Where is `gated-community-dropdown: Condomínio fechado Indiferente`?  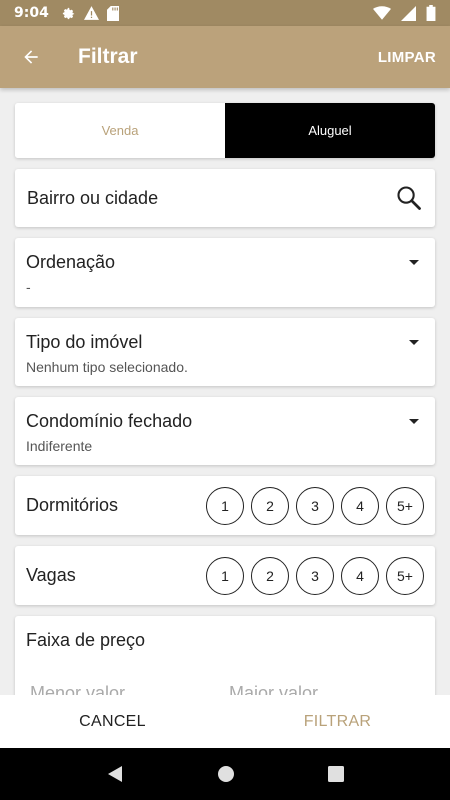 gated-community-dropdown: Condomínio fechado Indiferente is located at coordinates (225, 431).